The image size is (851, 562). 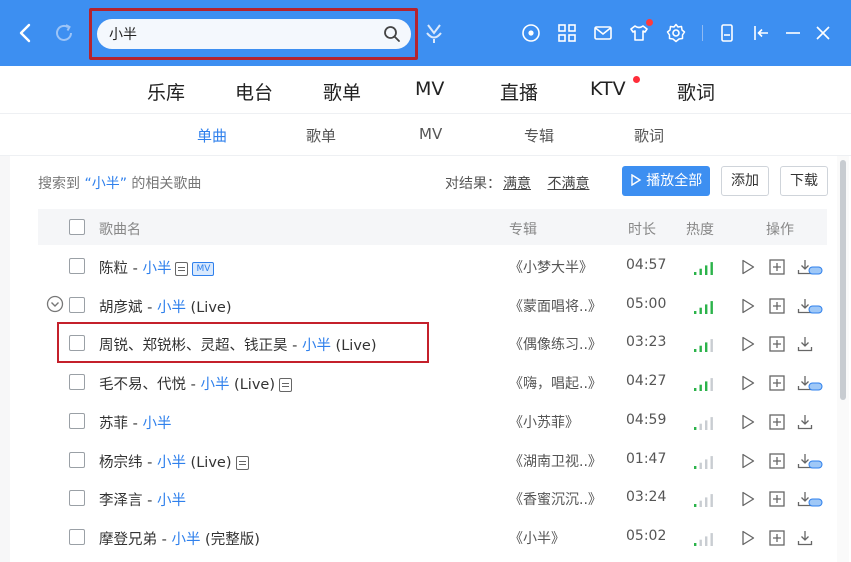 I want to click on select-all-checkbox, so click(x=77, y=227).